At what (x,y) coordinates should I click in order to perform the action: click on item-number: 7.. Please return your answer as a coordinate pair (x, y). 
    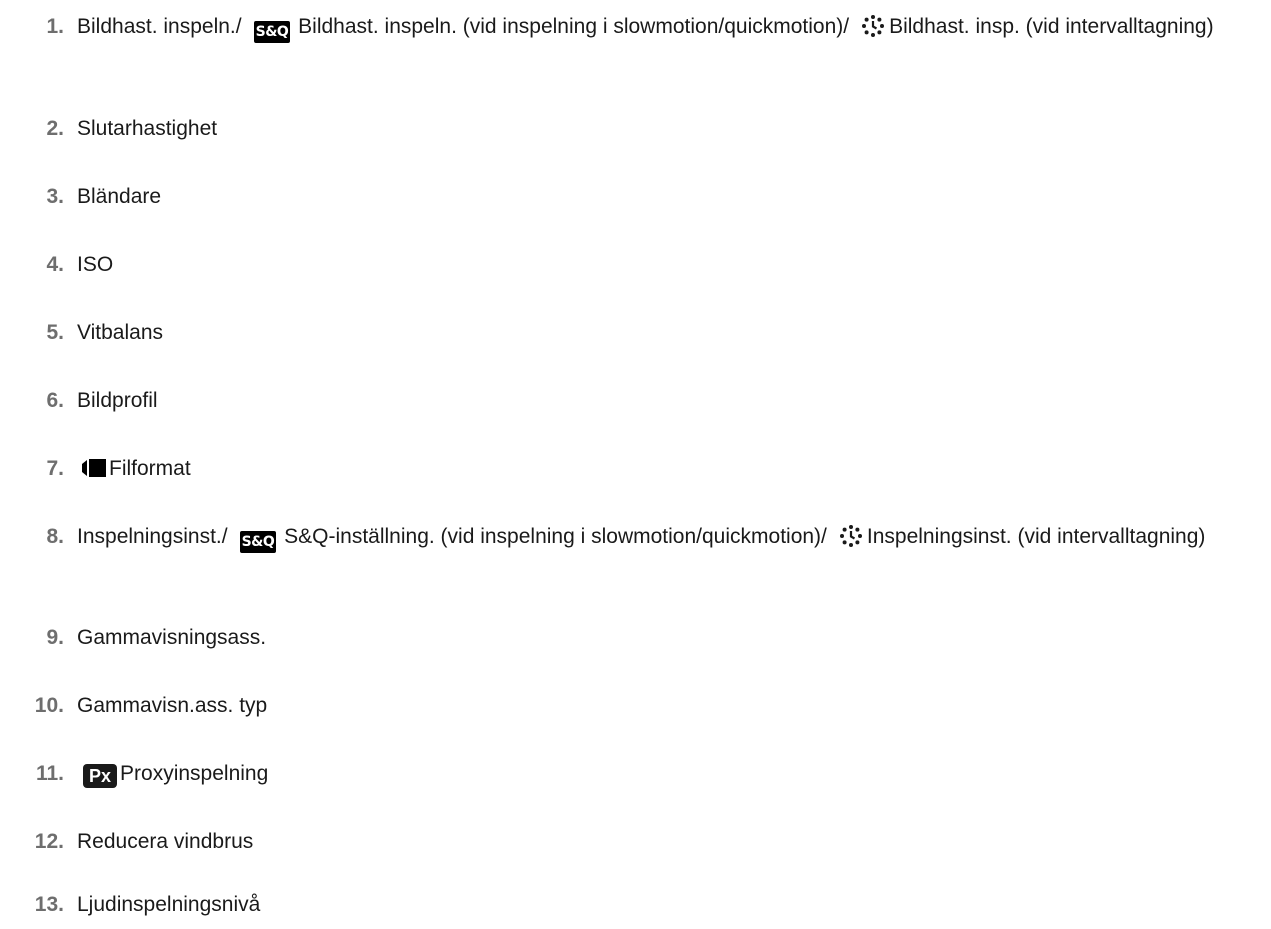
    Looking at the image, I should click on (55, 468).